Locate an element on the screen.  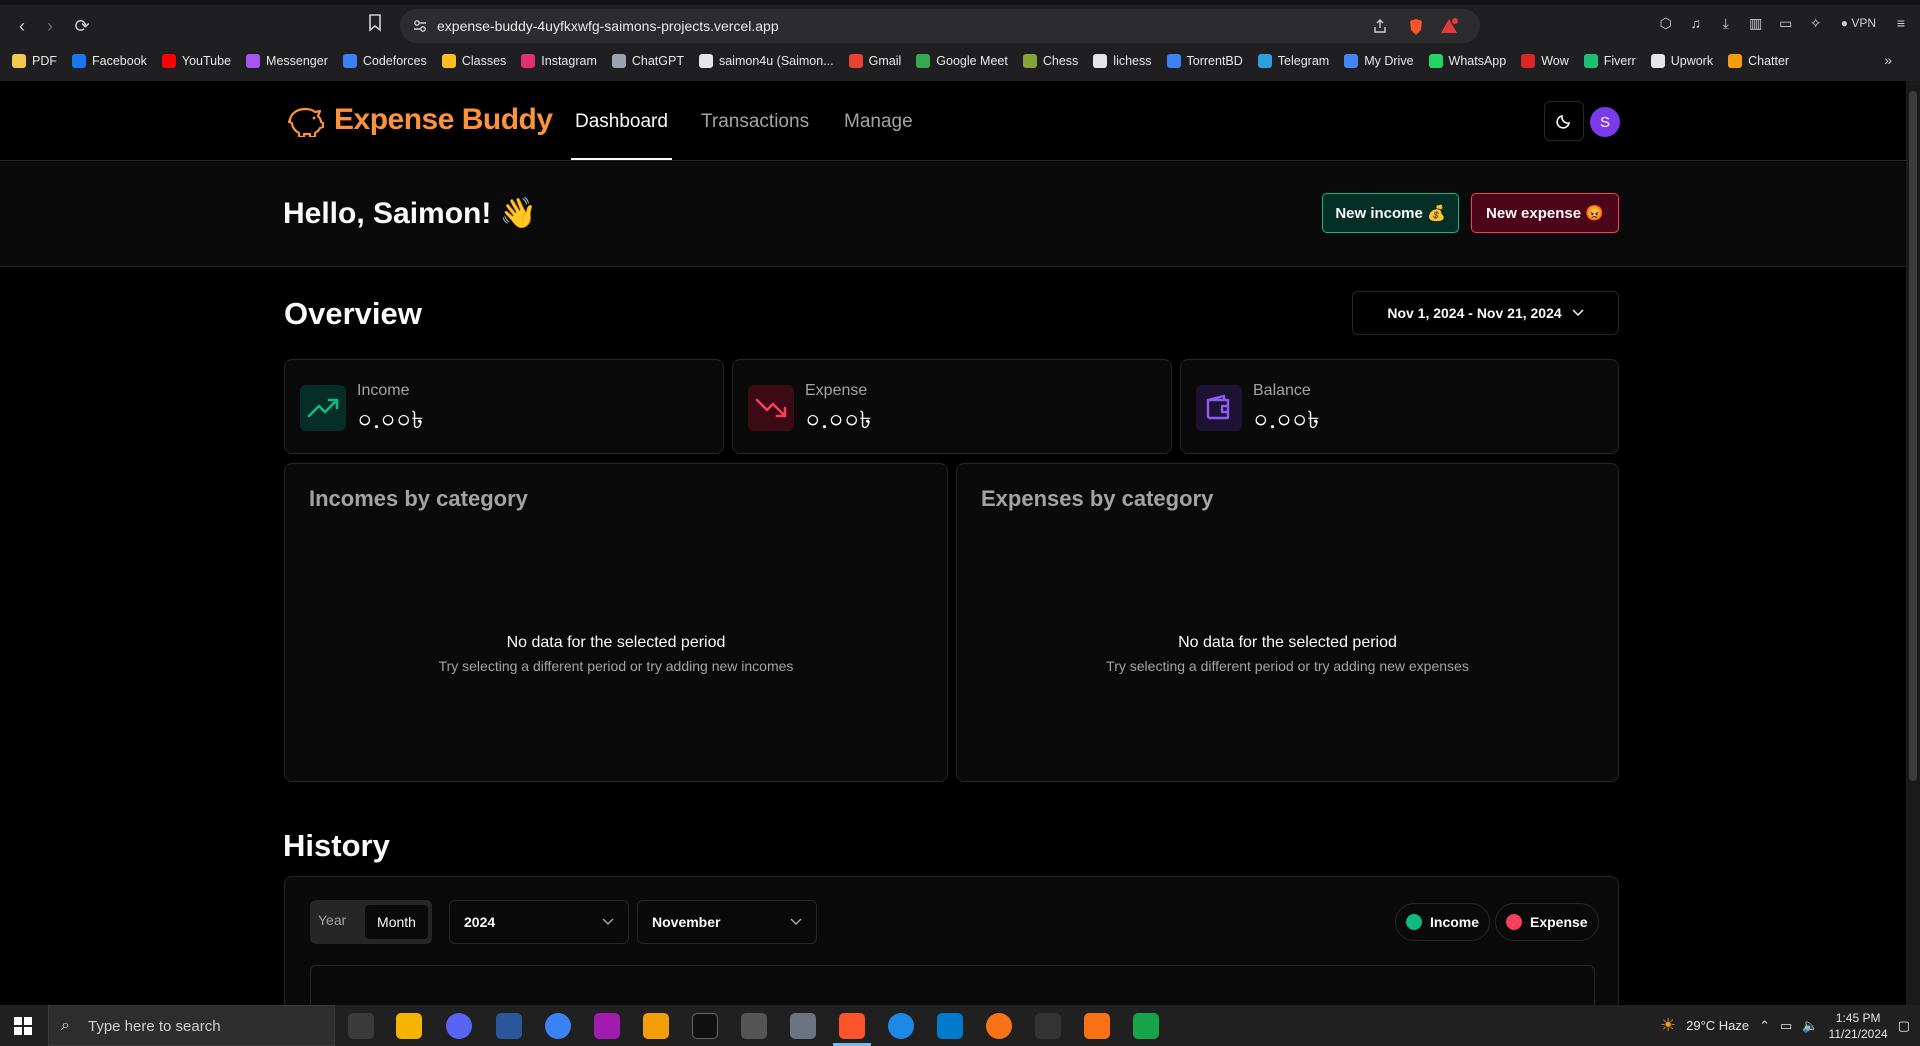
discord-icon is located at coordinates (459, 1026).